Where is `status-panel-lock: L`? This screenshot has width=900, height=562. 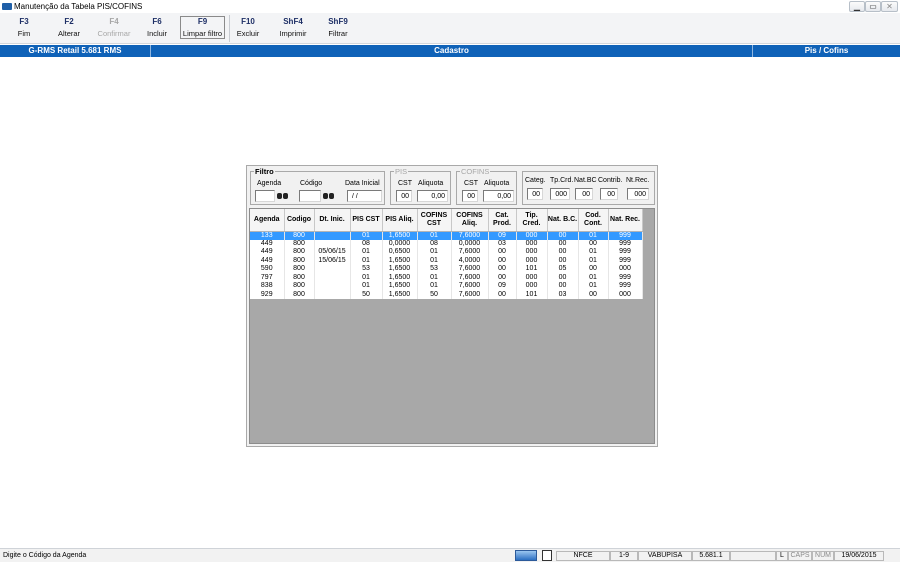
status-panel-lock: L is located at coordinates (782, 556).